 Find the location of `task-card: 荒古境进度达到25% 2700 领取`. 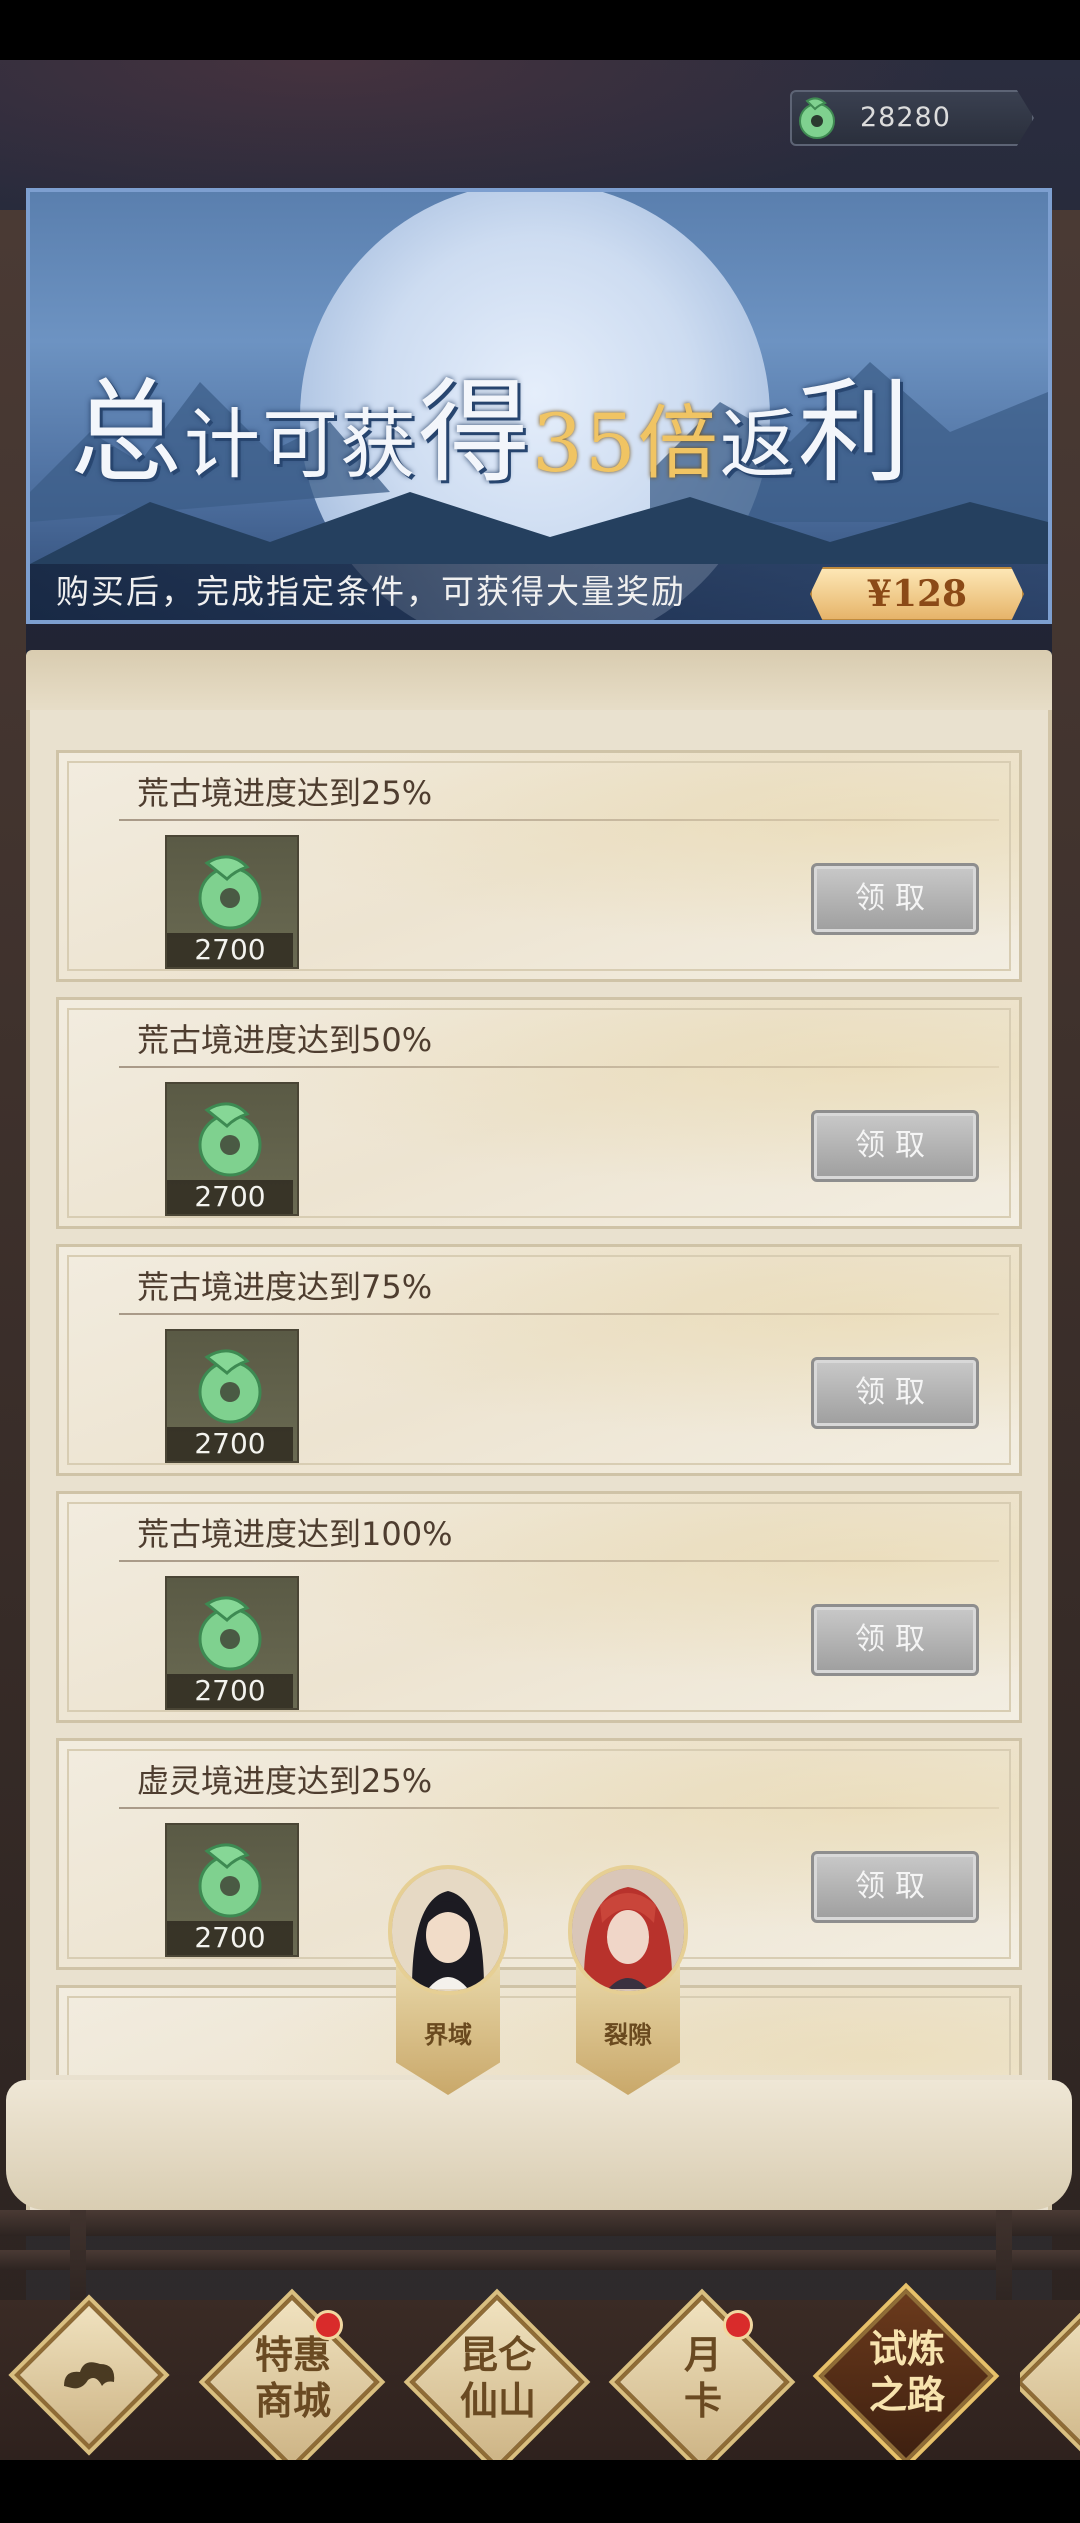

task-card: 荒古境进度达到25% 2700 领取 is located at coordinates (539, 866).